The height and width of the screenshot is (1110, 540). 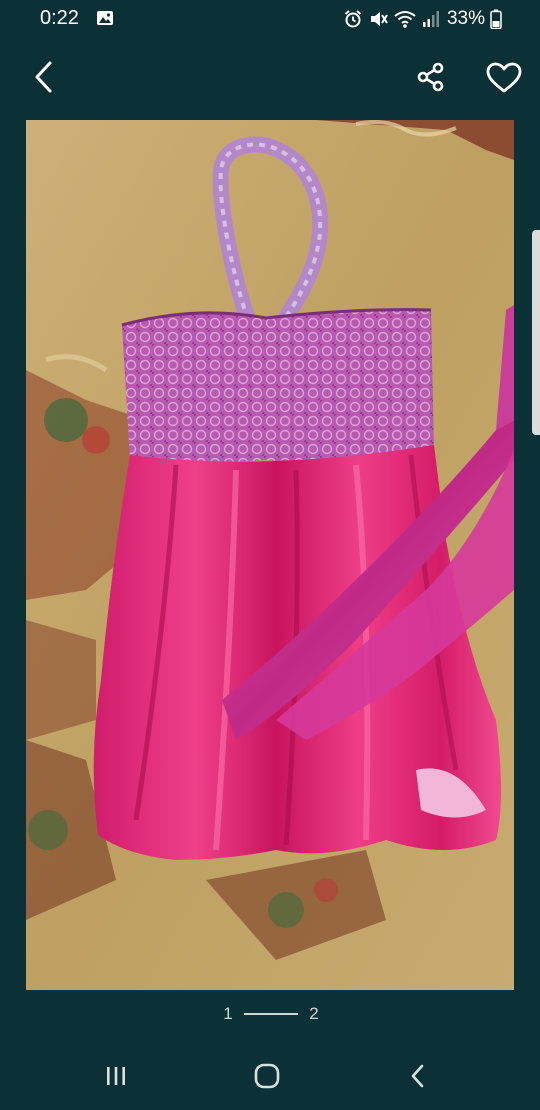 What do you see at coordinates (405, 19) in the screenshot?
I see `wifi-icon` at bounding box center [405, 19].